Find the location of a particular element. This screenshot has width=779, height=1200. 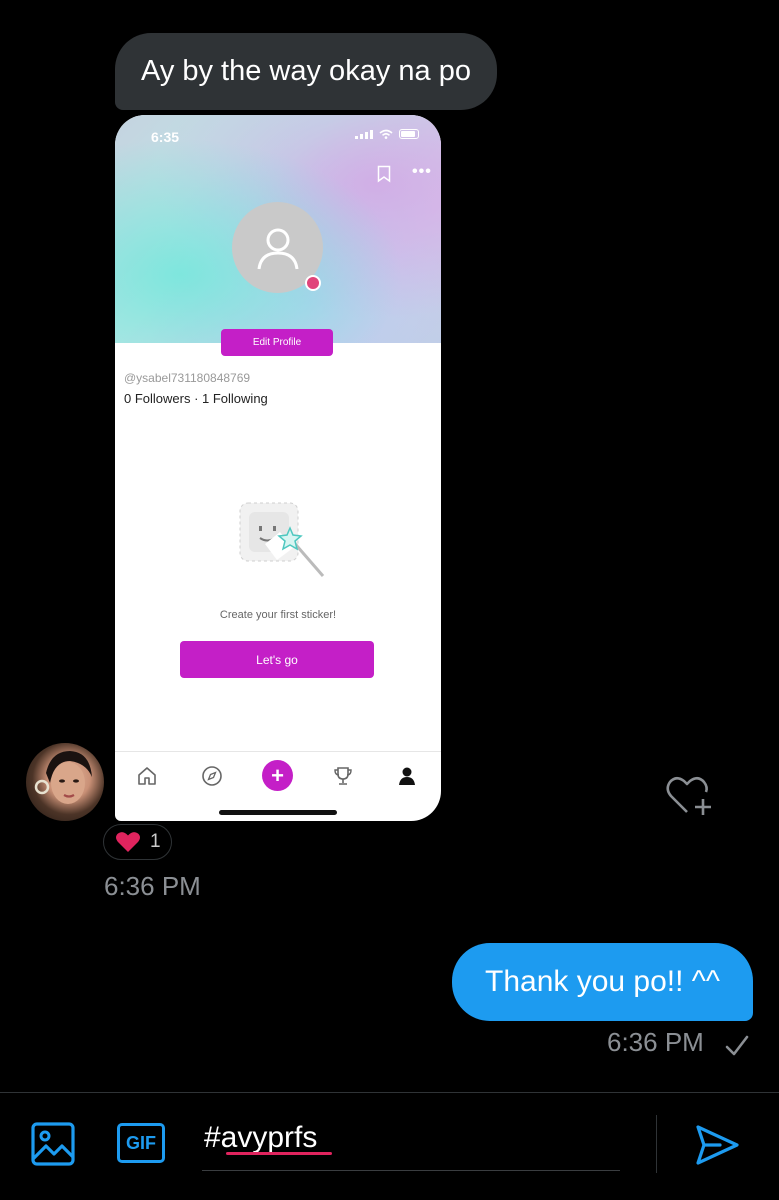

screenshot-username: @ysabel731180848769 is located at coordinates (187, 378).